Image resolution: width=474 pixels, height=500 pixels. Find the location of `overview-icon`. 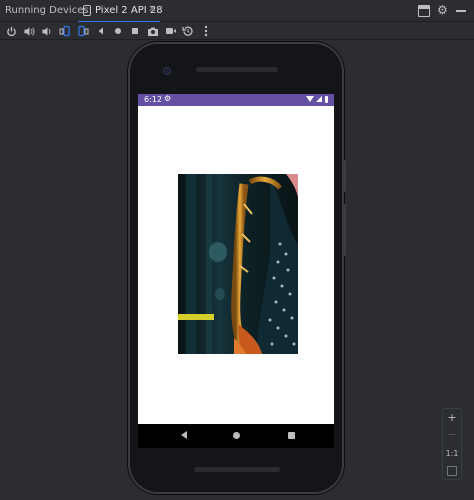

overview-icon is located at coordinates (135, 31).